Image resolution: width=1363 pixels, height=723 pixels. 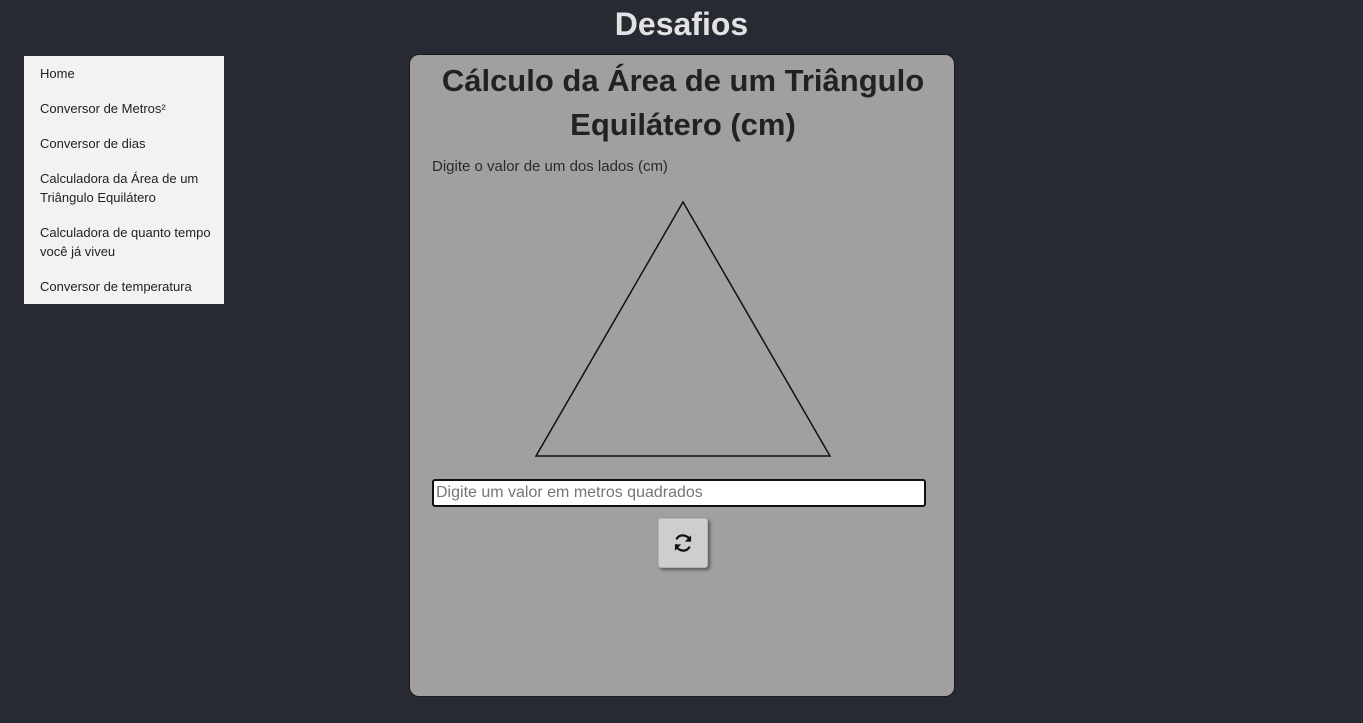 I want to click on site-title: Desafios, so click(x=681, y=24).